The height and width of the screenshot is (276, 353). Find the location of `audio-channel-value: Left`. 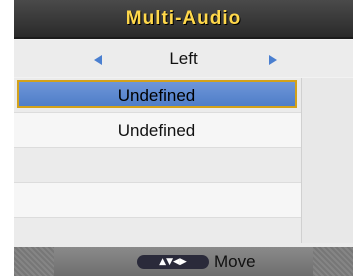

audio-channel-value: Left is located at coordinates (183, 58).